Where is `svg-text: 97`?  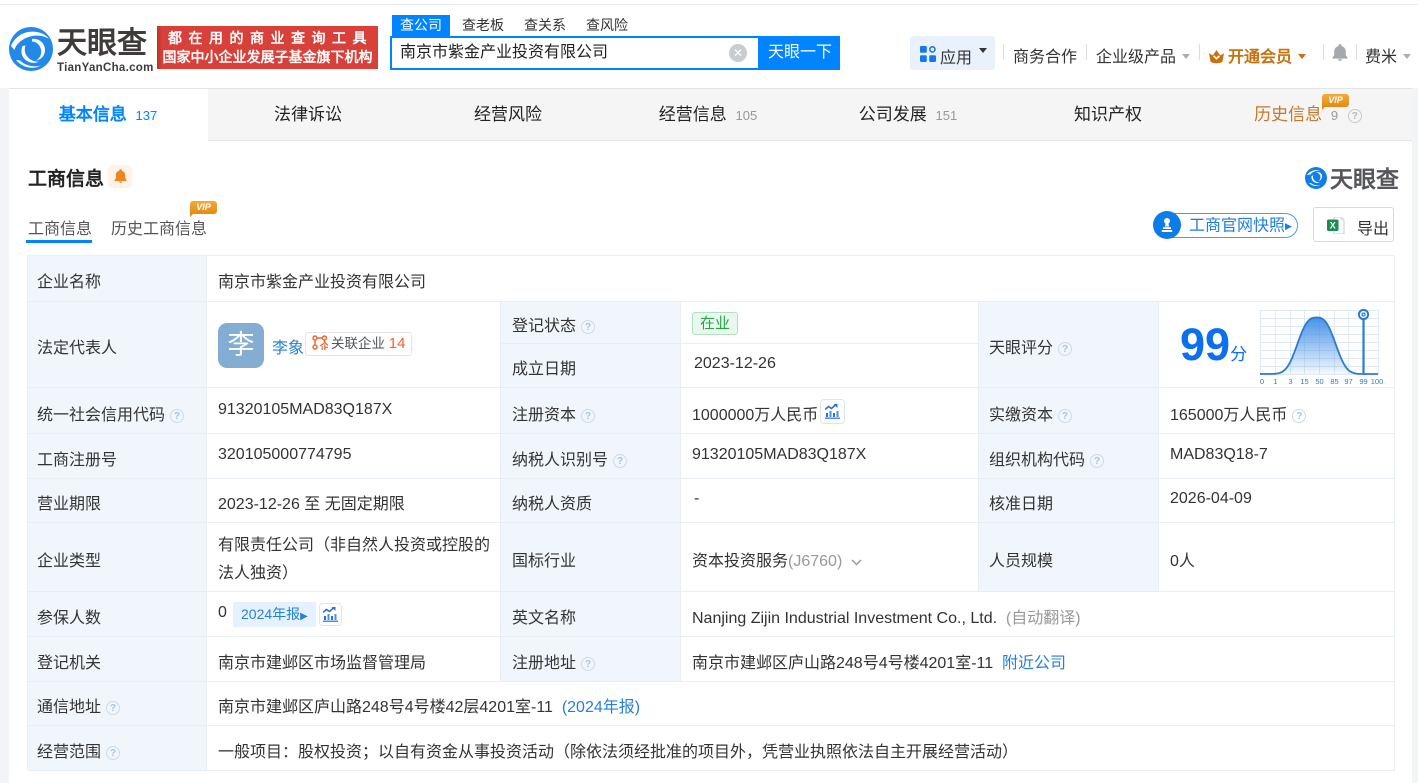
svg-text: 97 is located at coordinates (1348, 381).